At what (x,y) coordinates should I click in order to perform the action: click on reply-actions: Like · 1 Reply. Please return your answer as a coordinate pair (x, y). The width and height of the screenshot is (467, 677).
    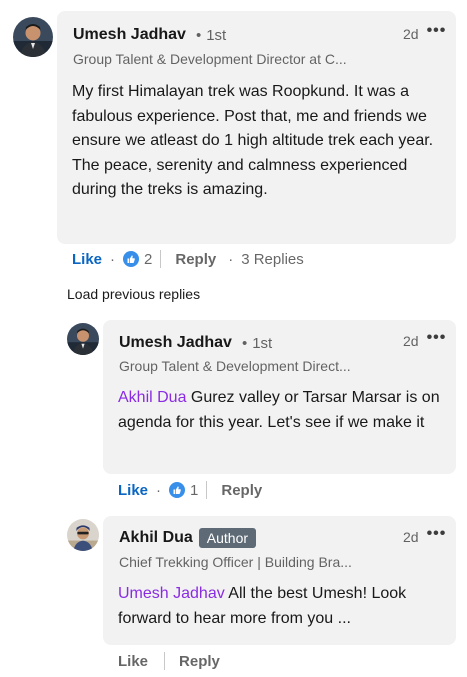
    Looking at the image, I should click on (190, 490).